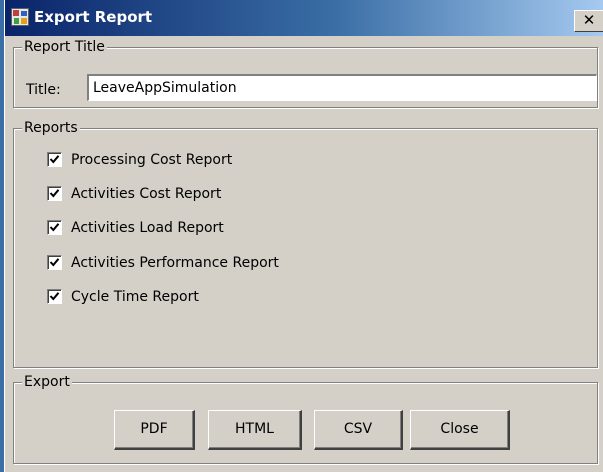  I want to click on close-window-button: ✕, so click(588, 21).